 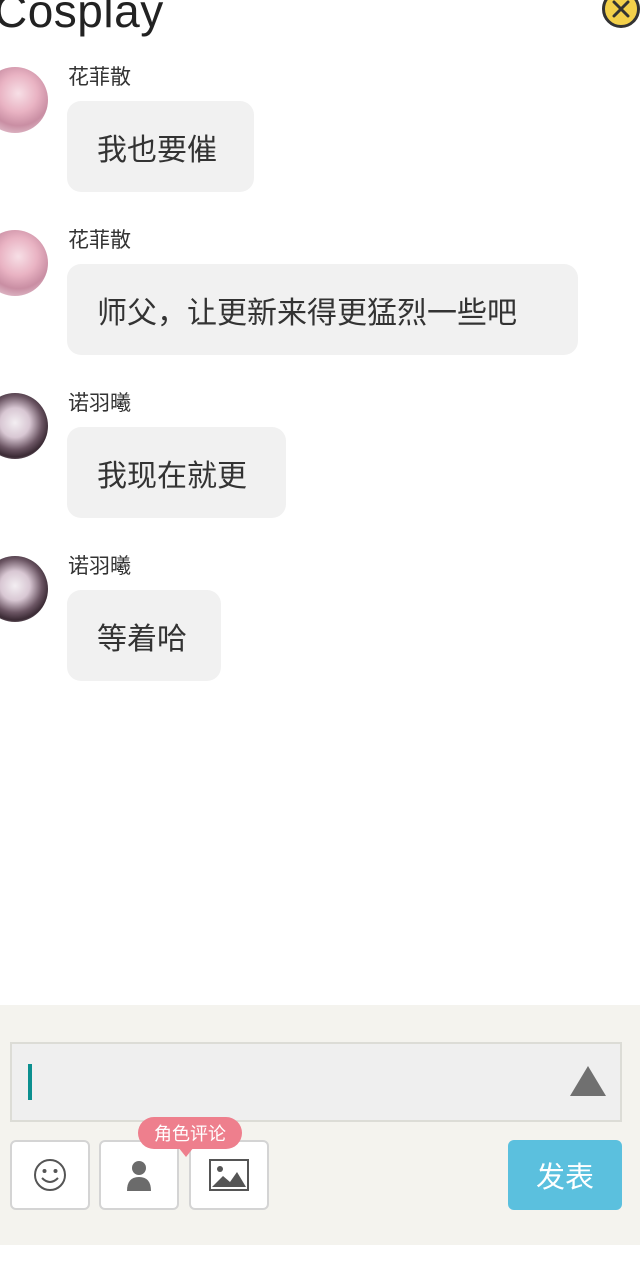 I want to click on expand-up-icon, so click(x=588, y=1081).